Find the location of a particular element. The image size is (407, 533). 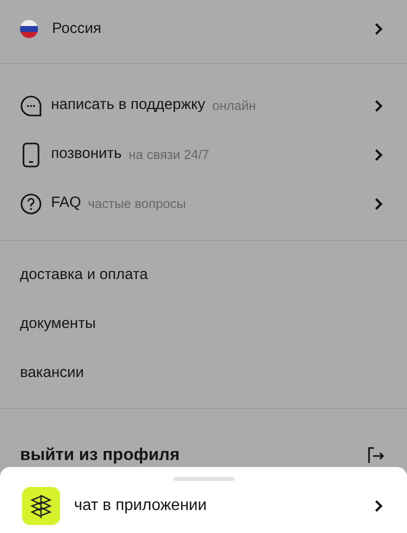

country-row: Россия is located at coordinates (203, 29).